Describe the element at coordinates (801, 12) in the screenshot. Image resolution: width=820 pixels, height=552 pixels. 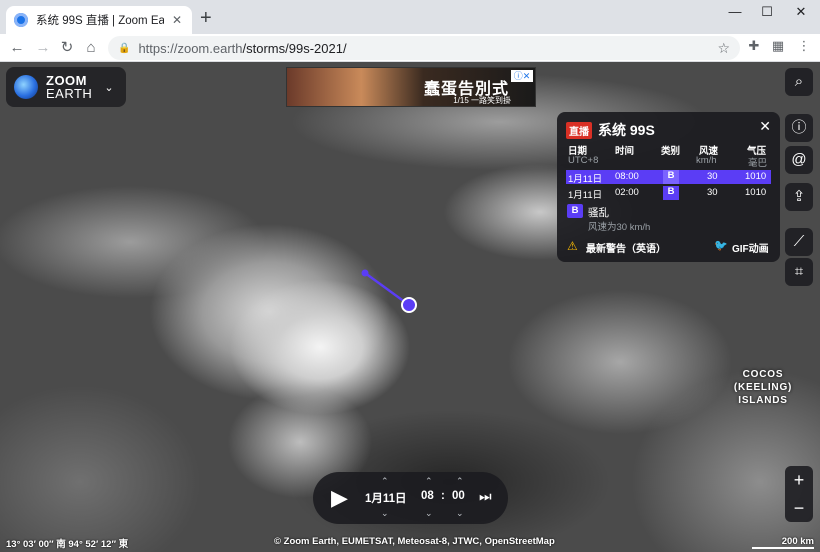
I see `close-window-button: ✕` at that location.